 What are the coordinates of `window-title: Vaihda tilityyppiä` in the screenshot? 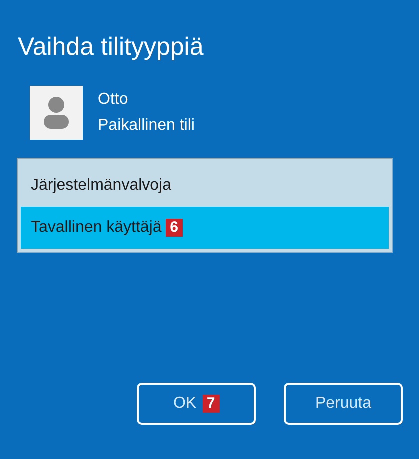 It's located at (111, 47).